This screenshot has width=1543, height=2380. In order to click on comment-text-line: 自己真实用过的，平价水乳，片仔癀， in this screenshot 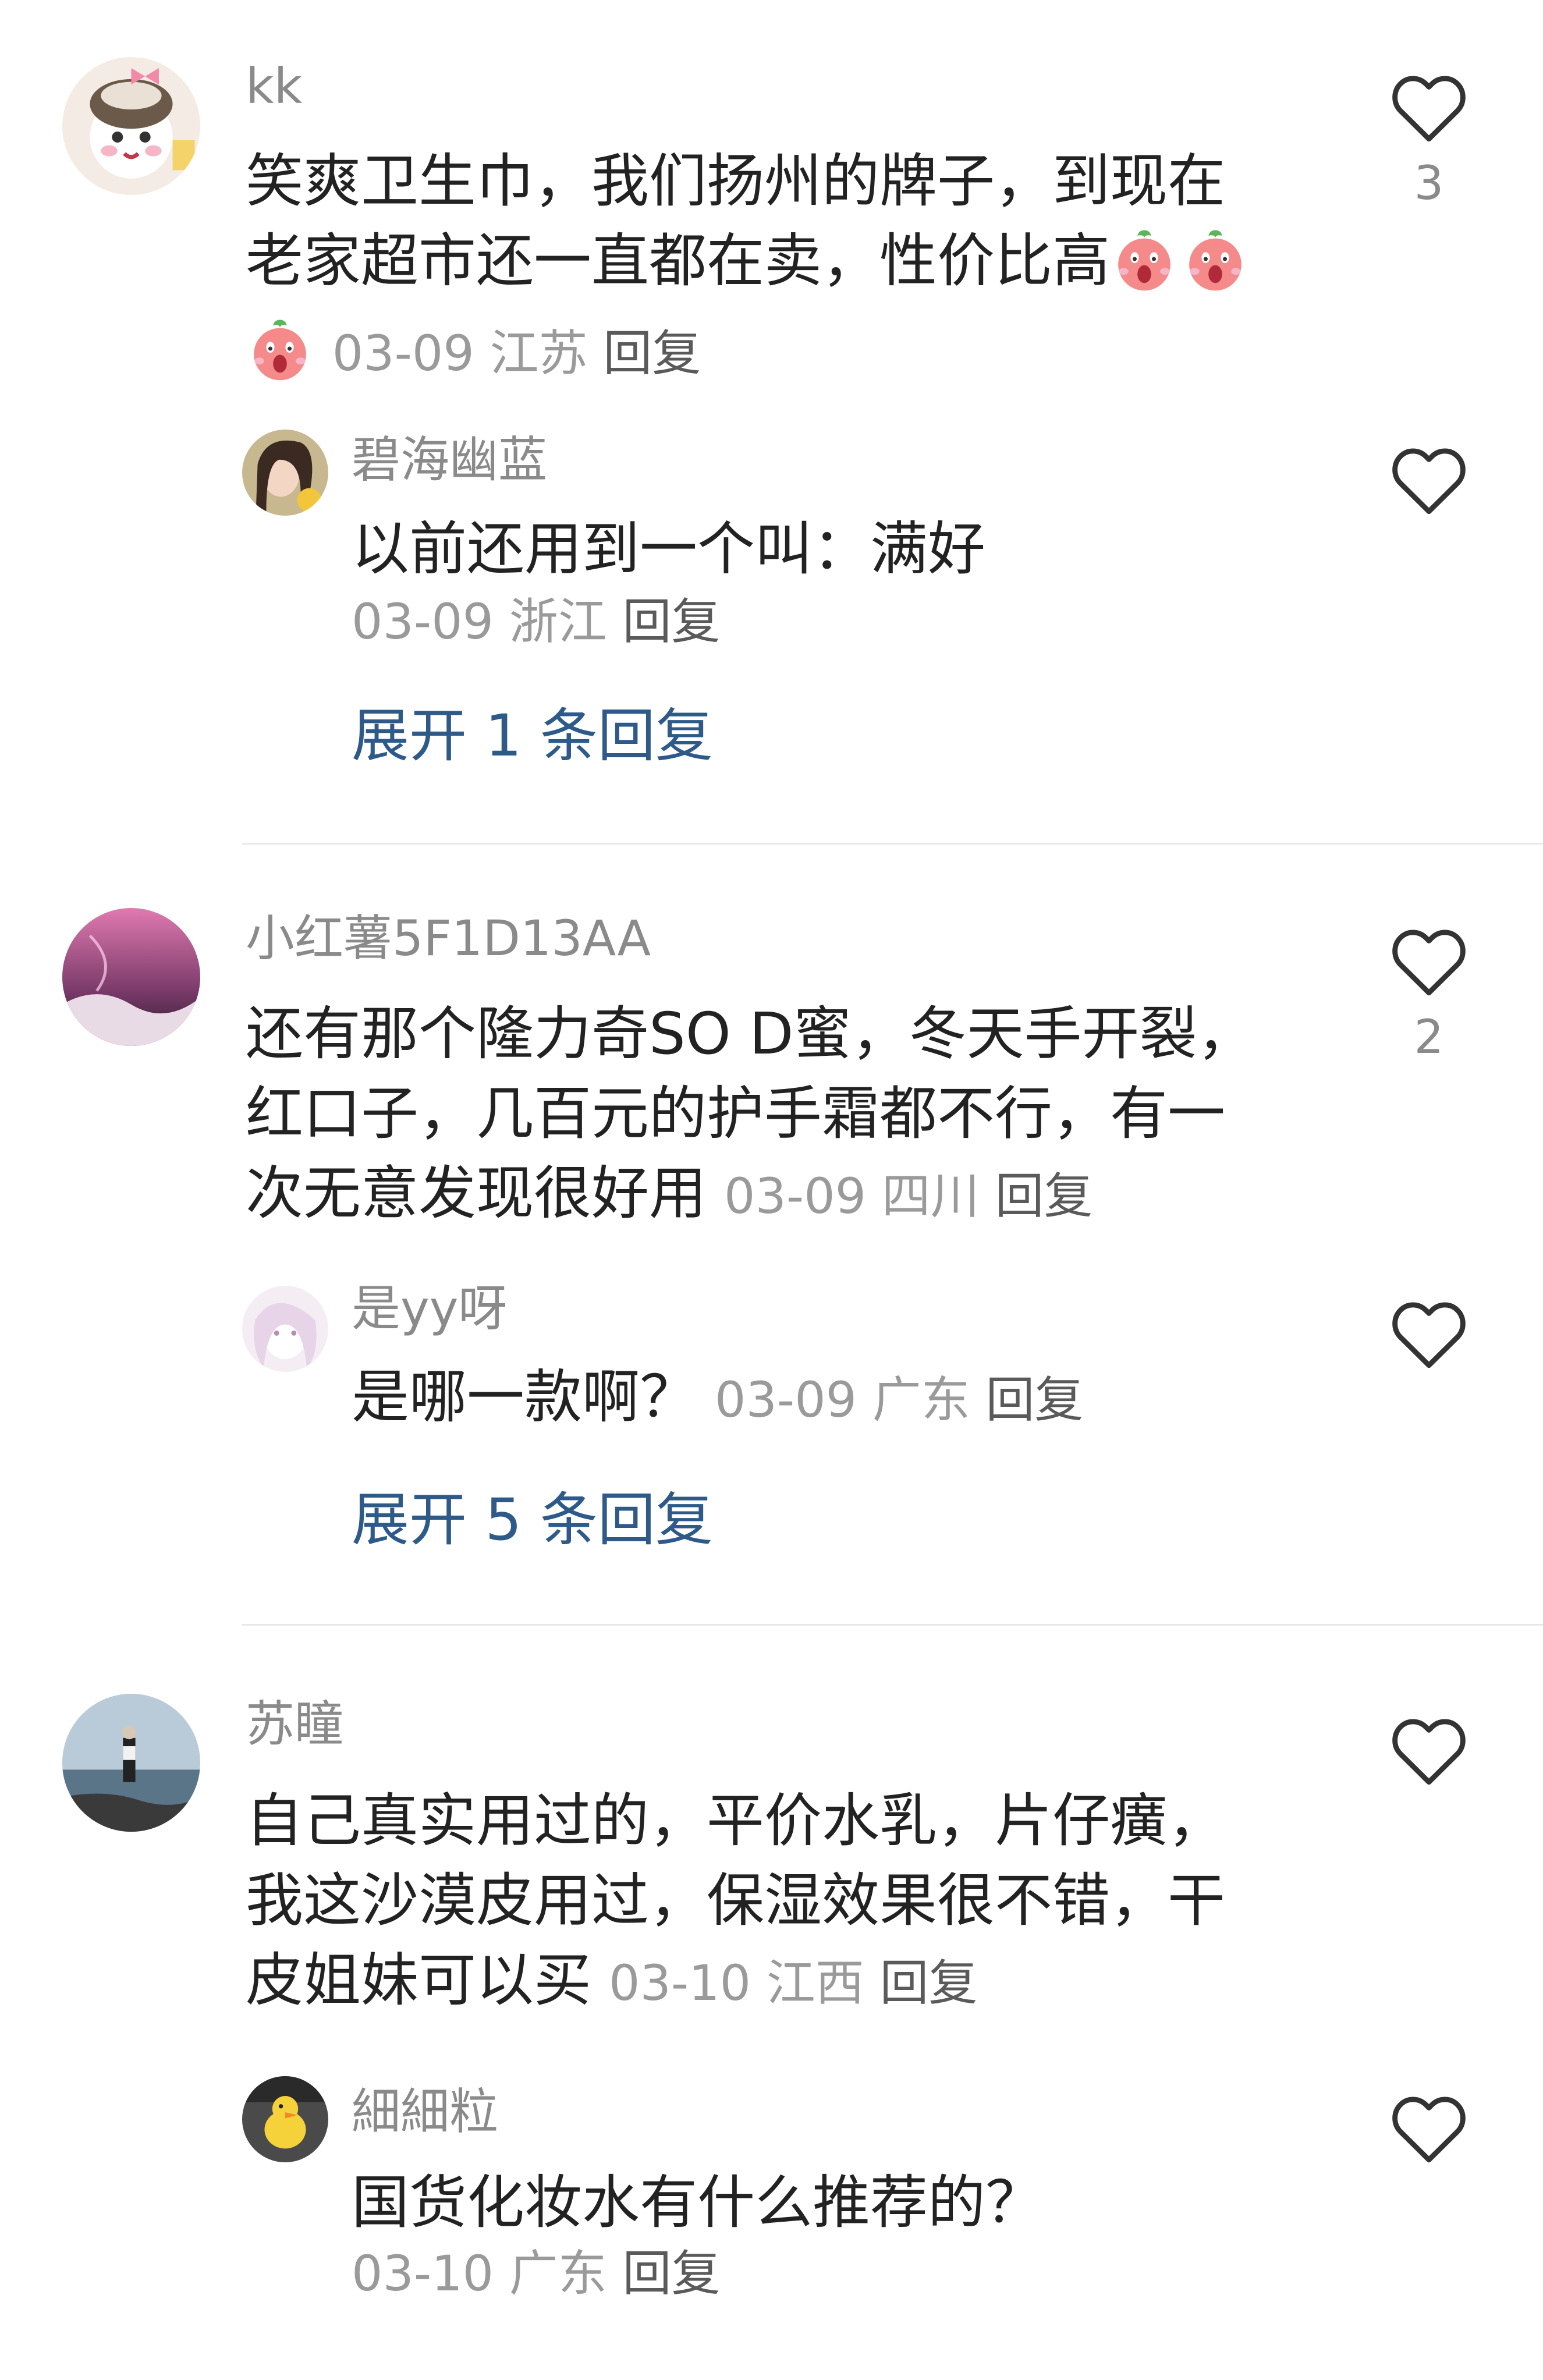, I will do `click(735, 1820)`.